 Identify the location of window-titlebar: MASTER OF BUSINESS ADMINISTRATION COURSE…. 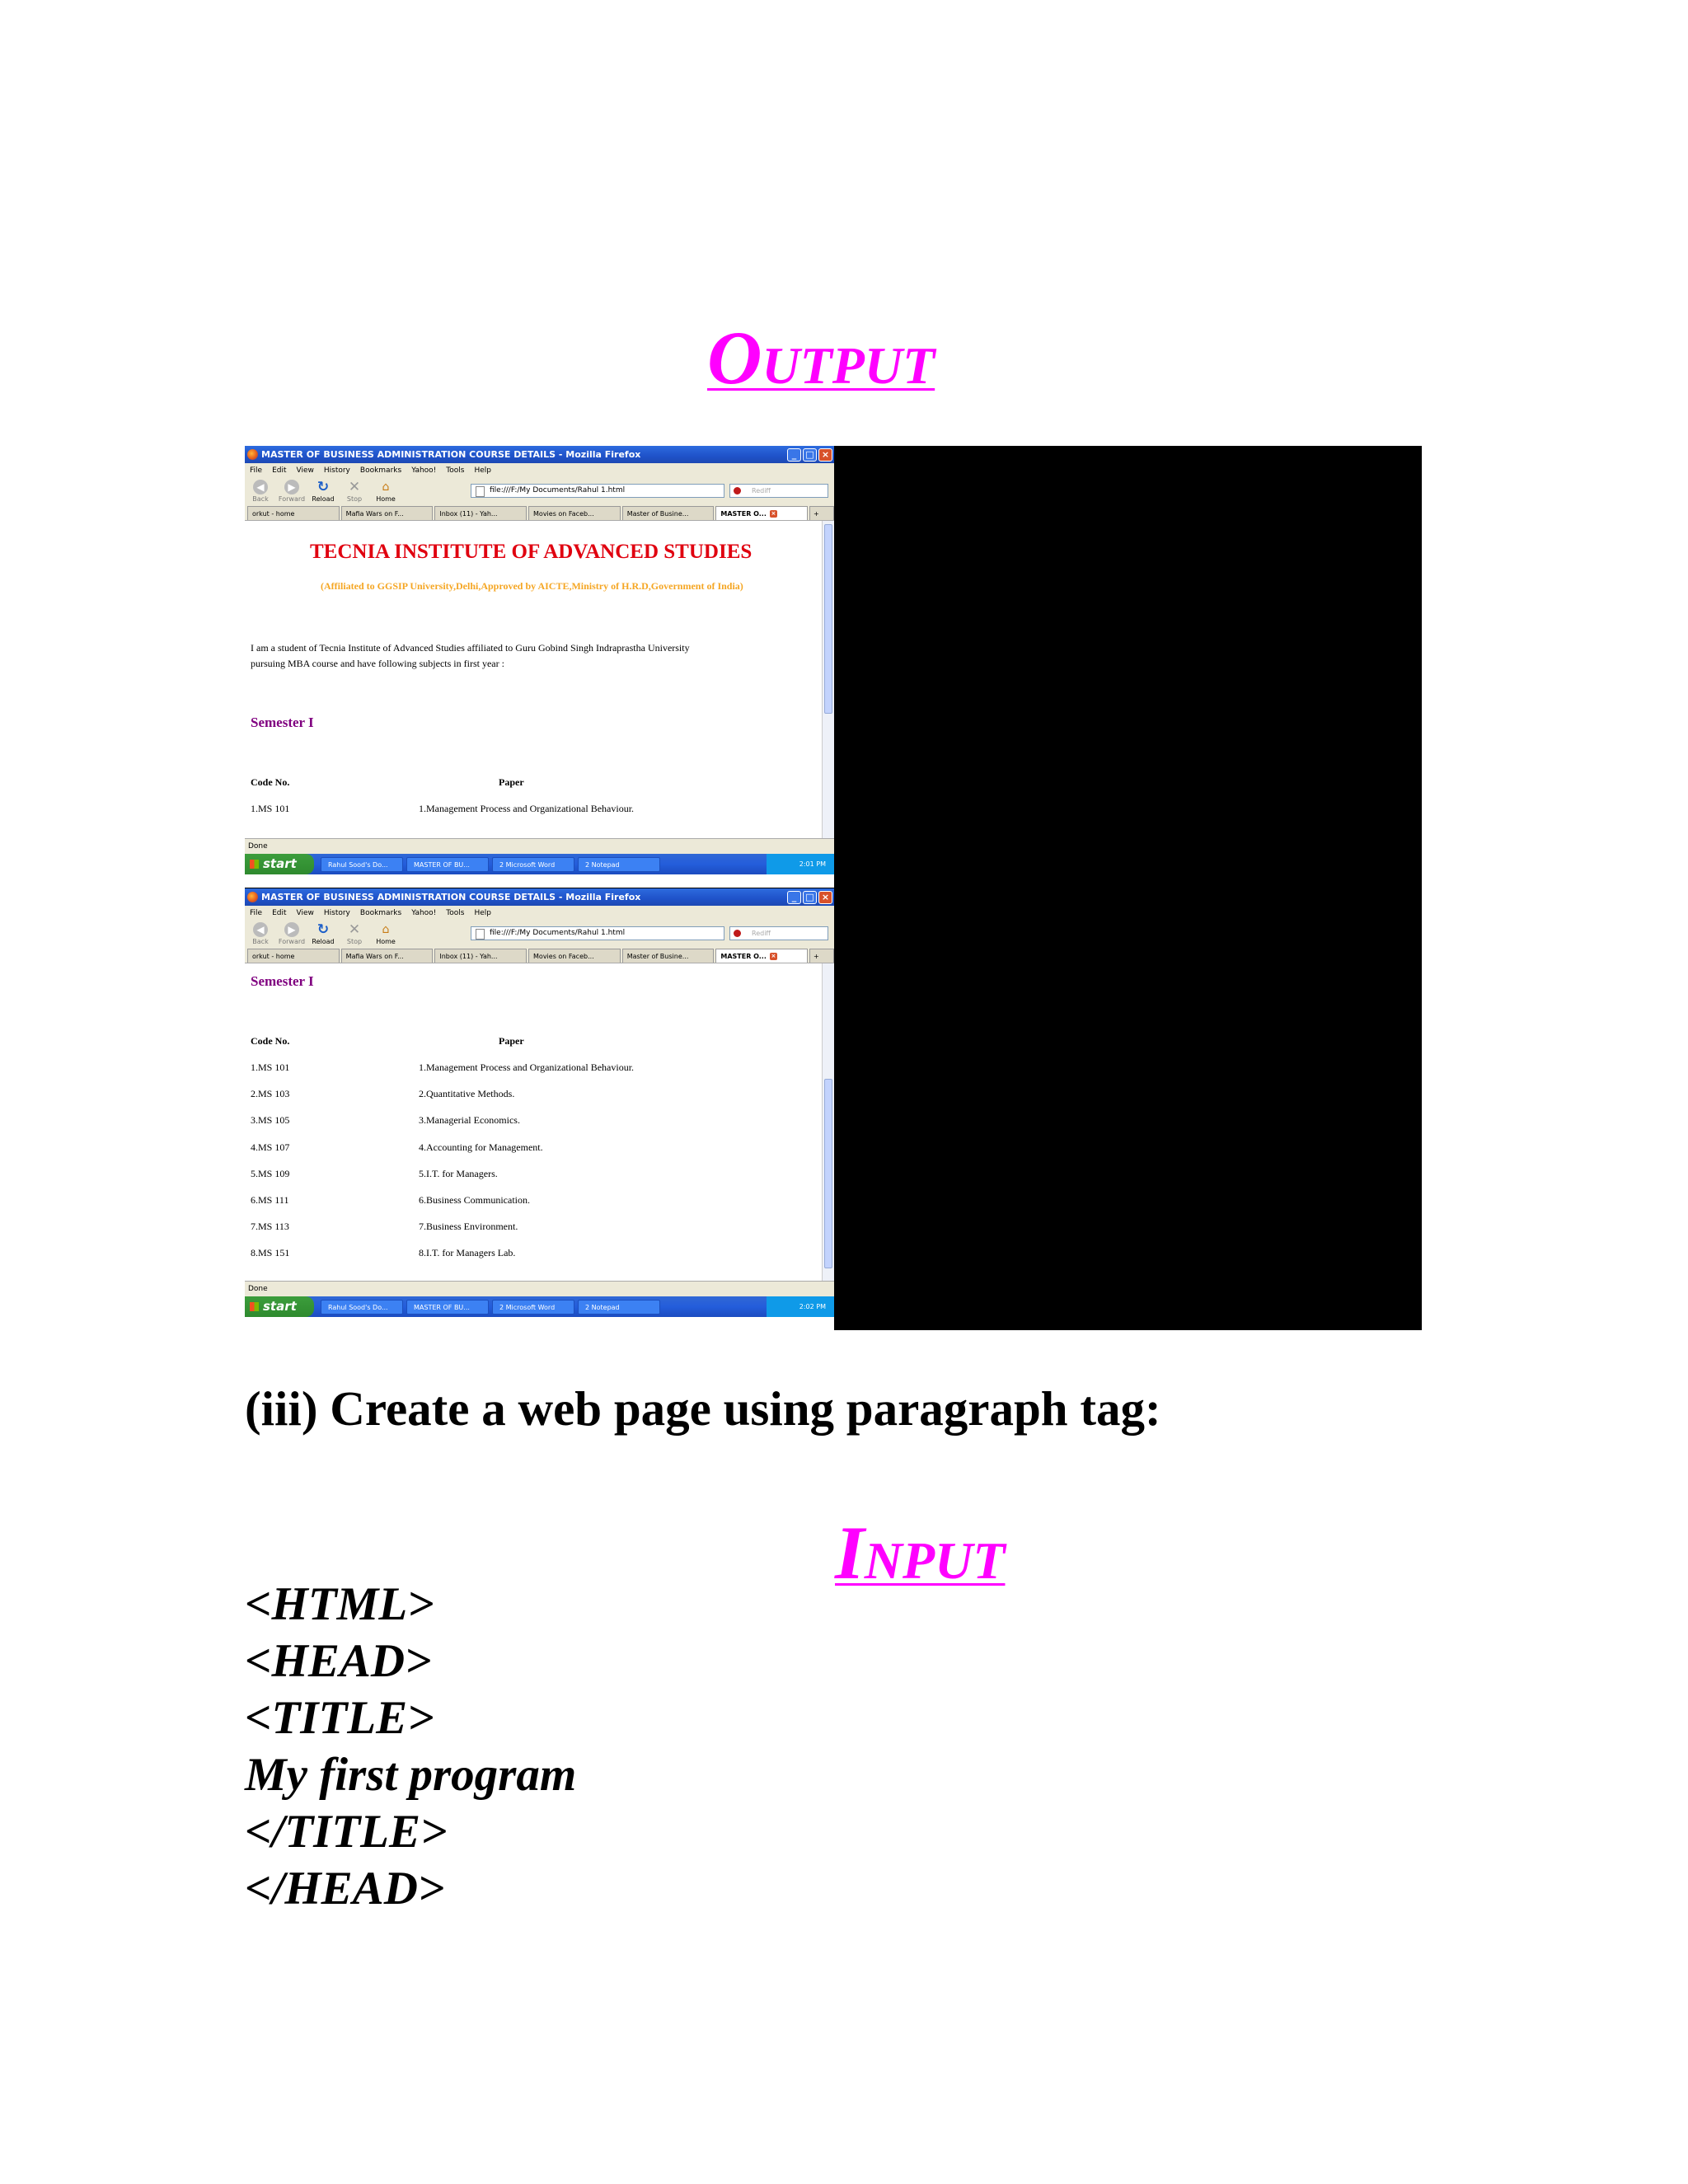
(539, 897).